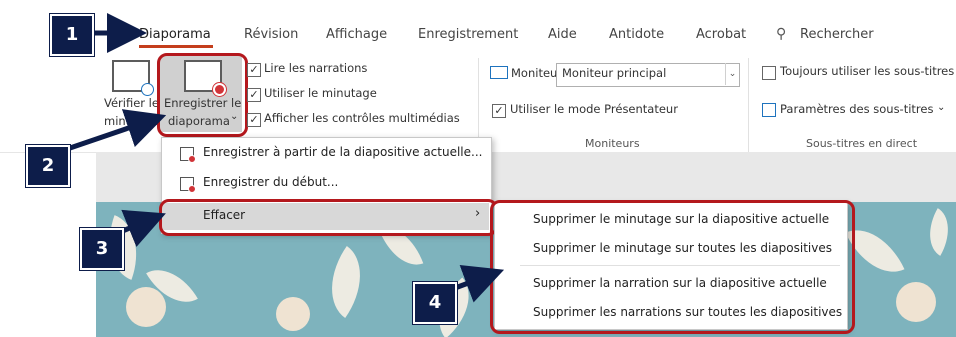  Describe the element at coordinates (102, 249) in the screenshot. I see `callout-3: 3` at that location.